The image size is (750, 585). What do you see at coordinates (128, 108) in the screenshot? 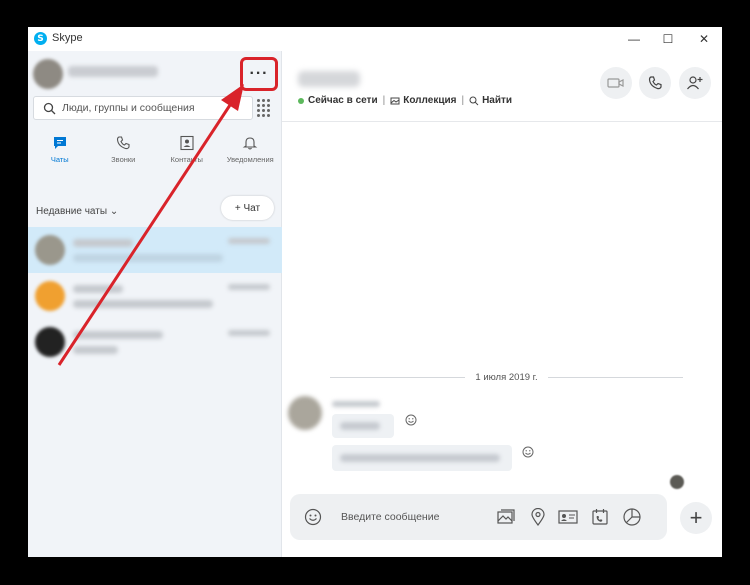
I see `search-placeholder: Люди, группы и сообщения` at bounding box center [128, 108].